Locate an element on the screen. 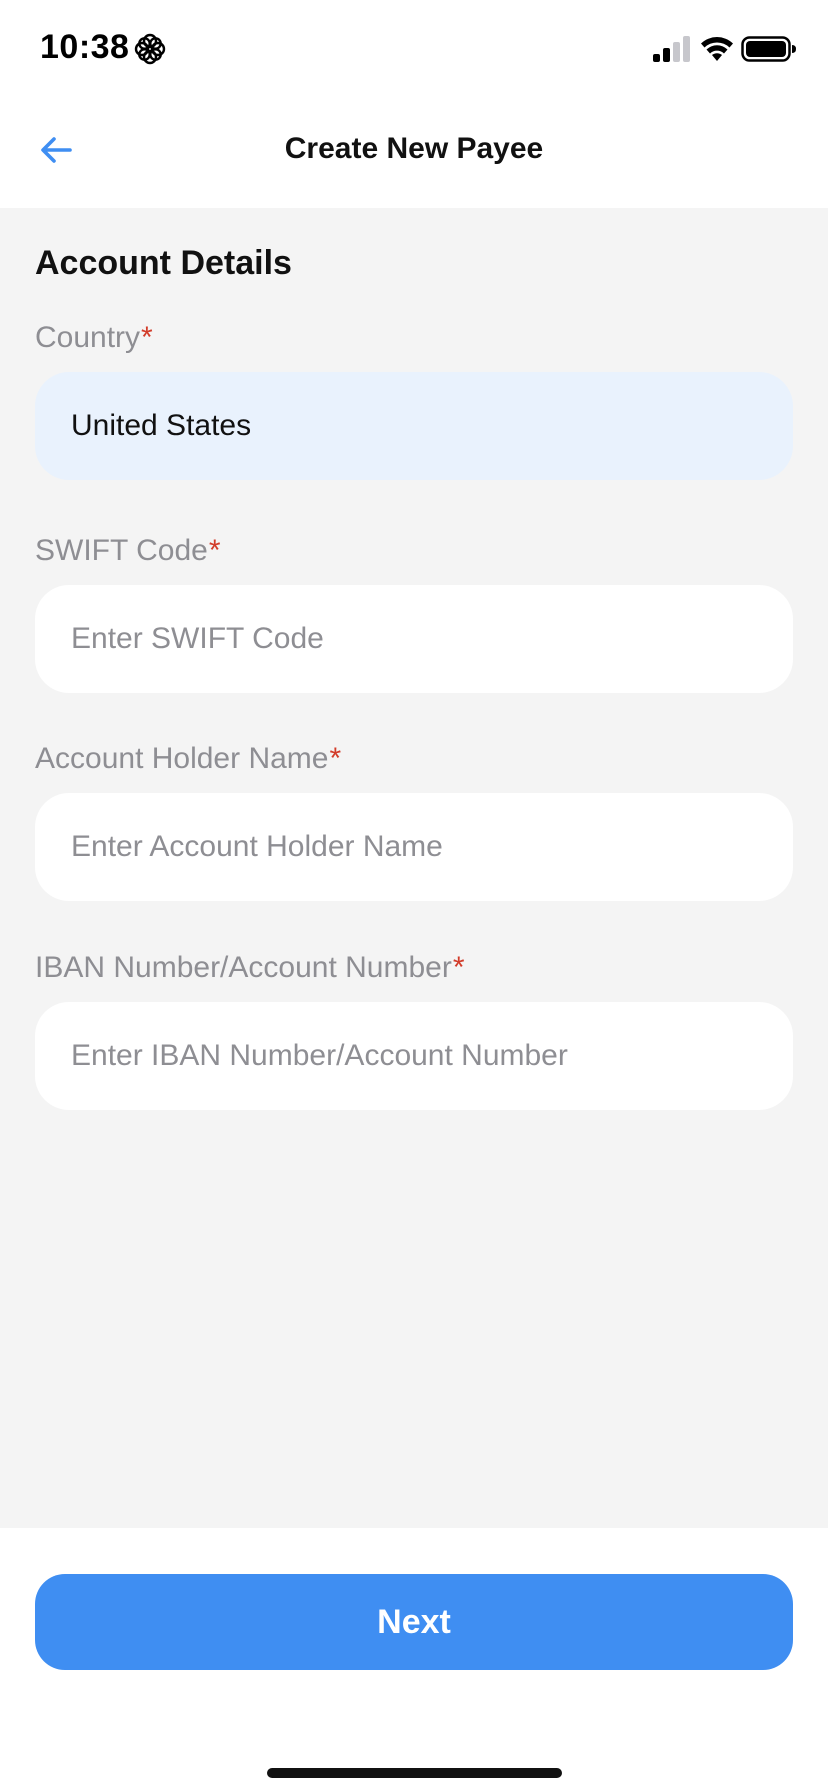  account-holder-name-placeholder: Enter Account Holder Name is located at coordinates (257, 846).